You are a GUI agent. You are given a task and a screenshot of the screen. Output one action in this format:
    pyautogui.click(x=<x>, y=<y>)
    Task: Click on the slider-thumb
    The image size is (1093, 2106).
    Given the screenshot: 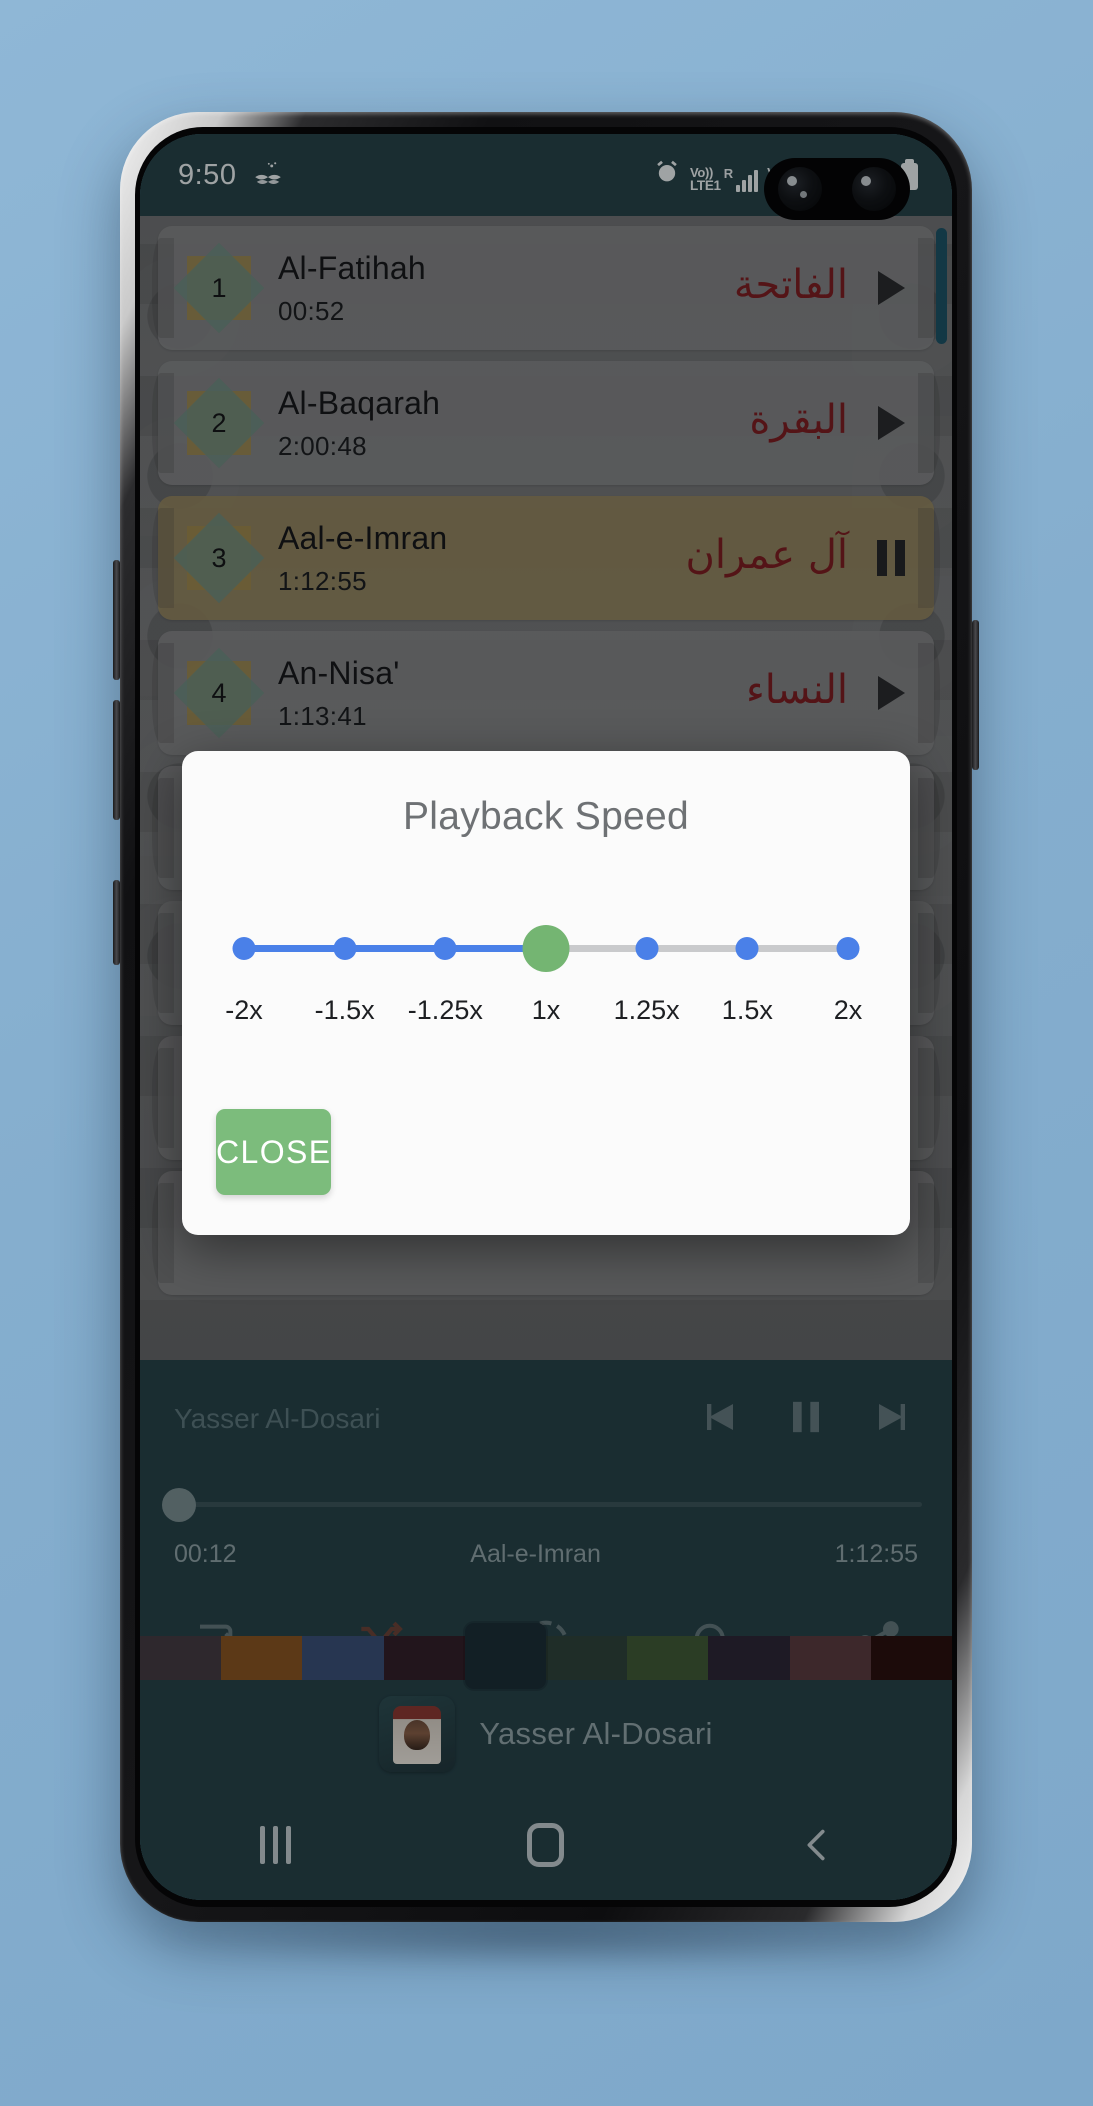 What is the action you would take?
    pyautogui.click(x=546, y=948)
    